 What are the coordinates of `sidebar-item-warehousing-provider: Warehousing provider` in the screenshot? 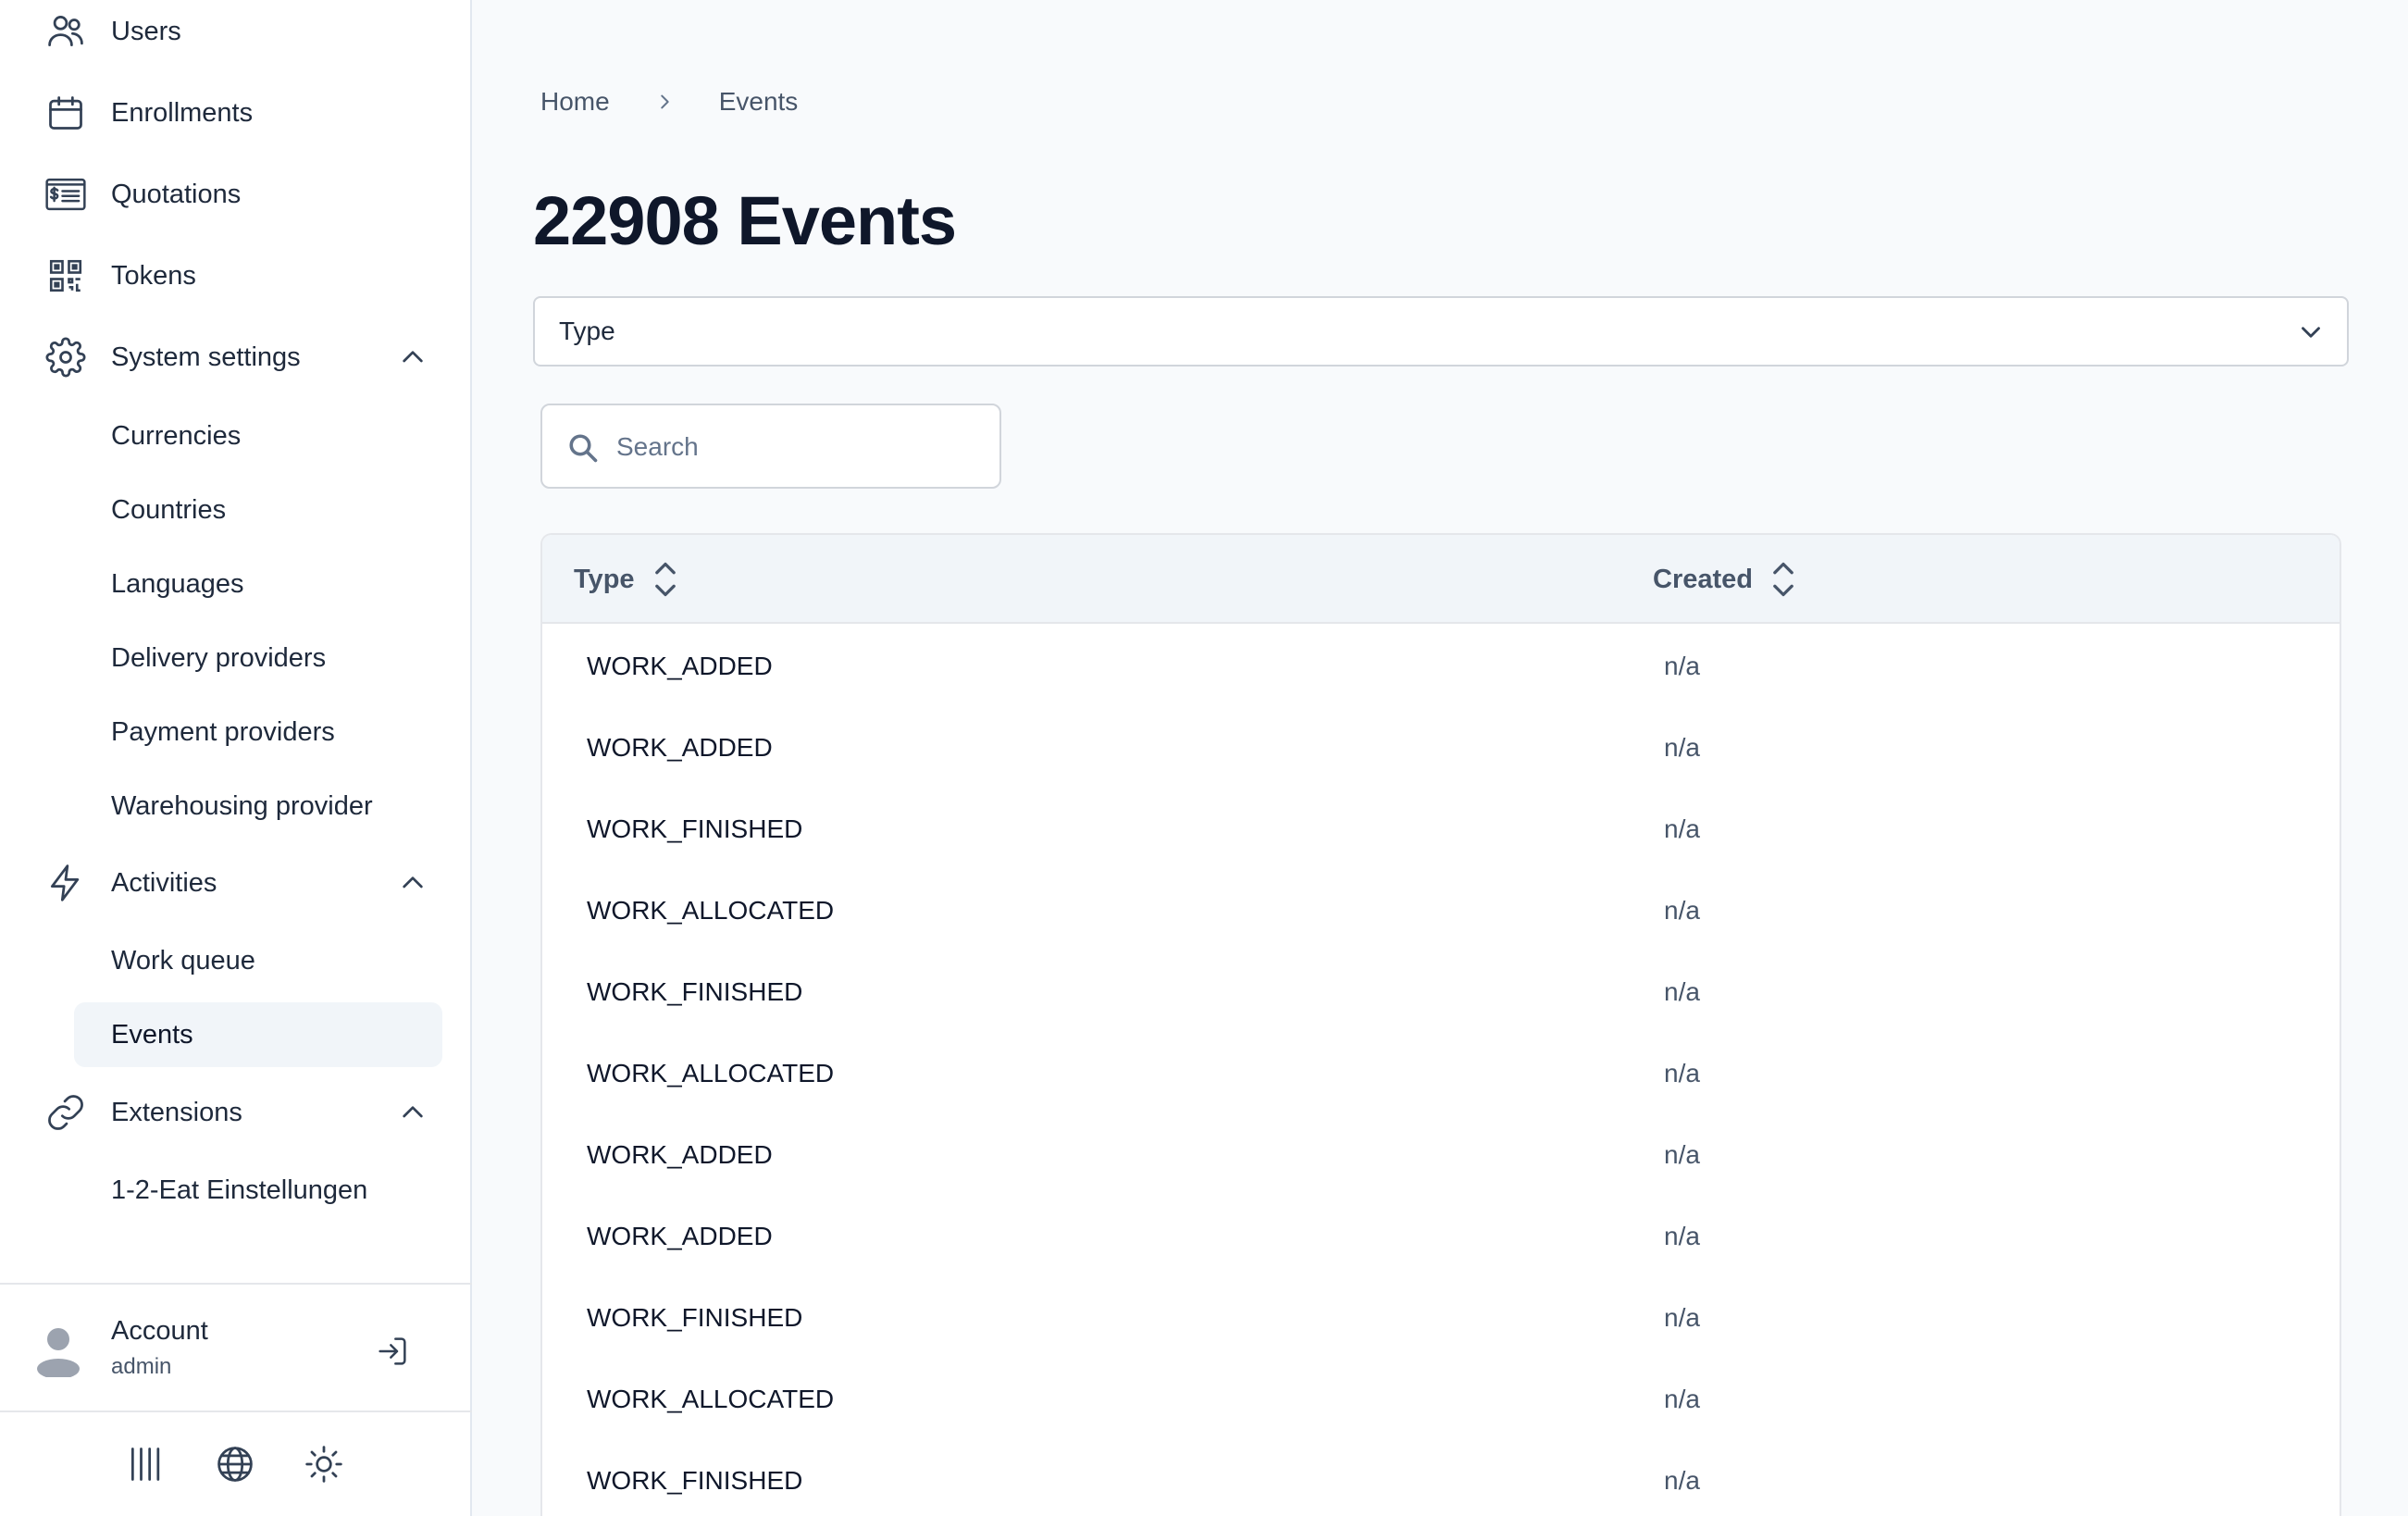 It's located at (258, 806).